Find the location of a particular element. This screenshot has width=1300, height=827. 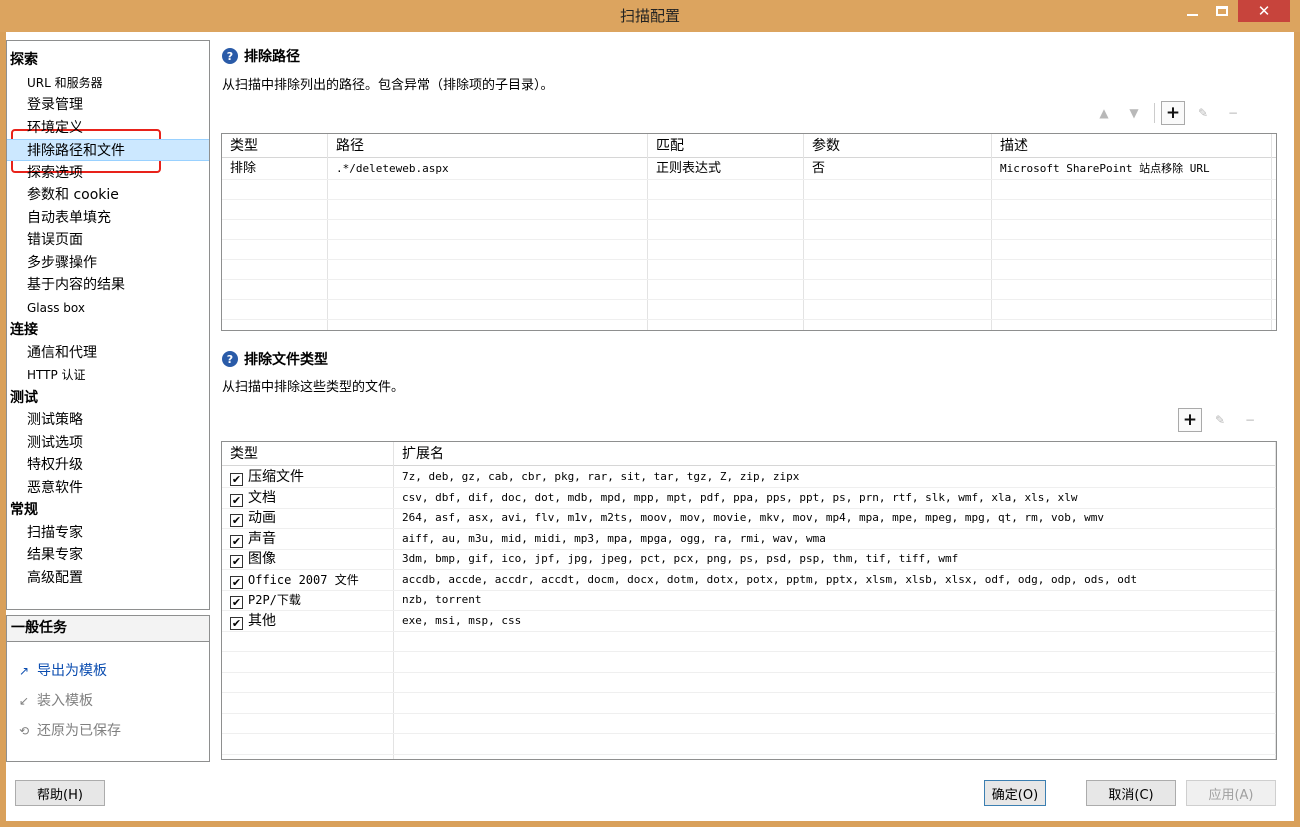

task-item: ↙ 装入模板 is located at coordinates (54, 701).